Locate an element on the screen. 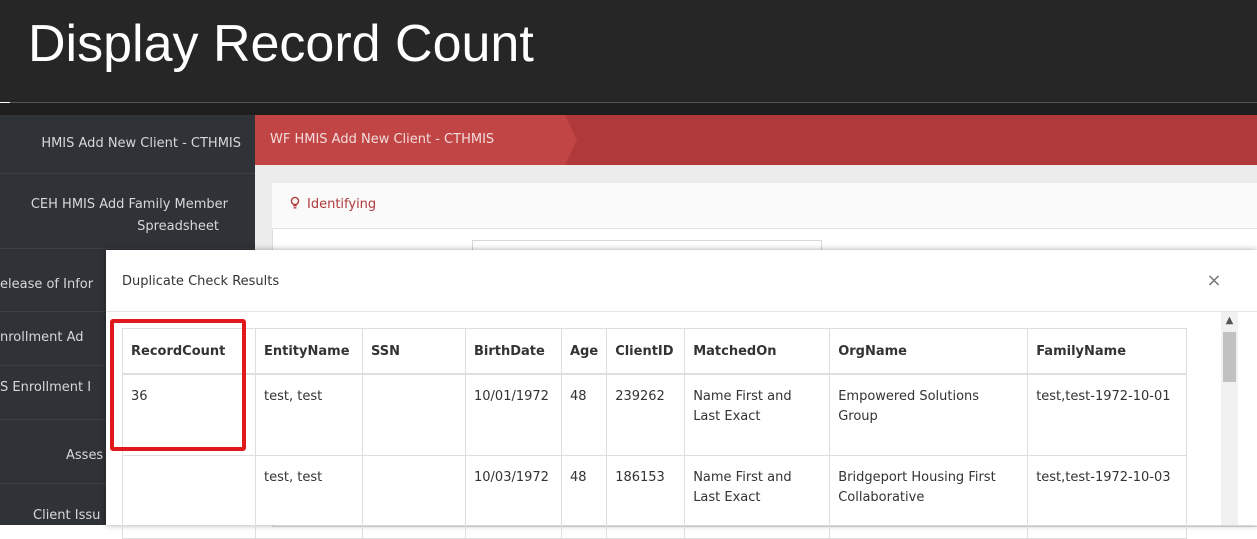 This screenshot has height=539, width=1257. cell-familyname: test,test-1972-10-01 is located at coordinates (1107, 414).